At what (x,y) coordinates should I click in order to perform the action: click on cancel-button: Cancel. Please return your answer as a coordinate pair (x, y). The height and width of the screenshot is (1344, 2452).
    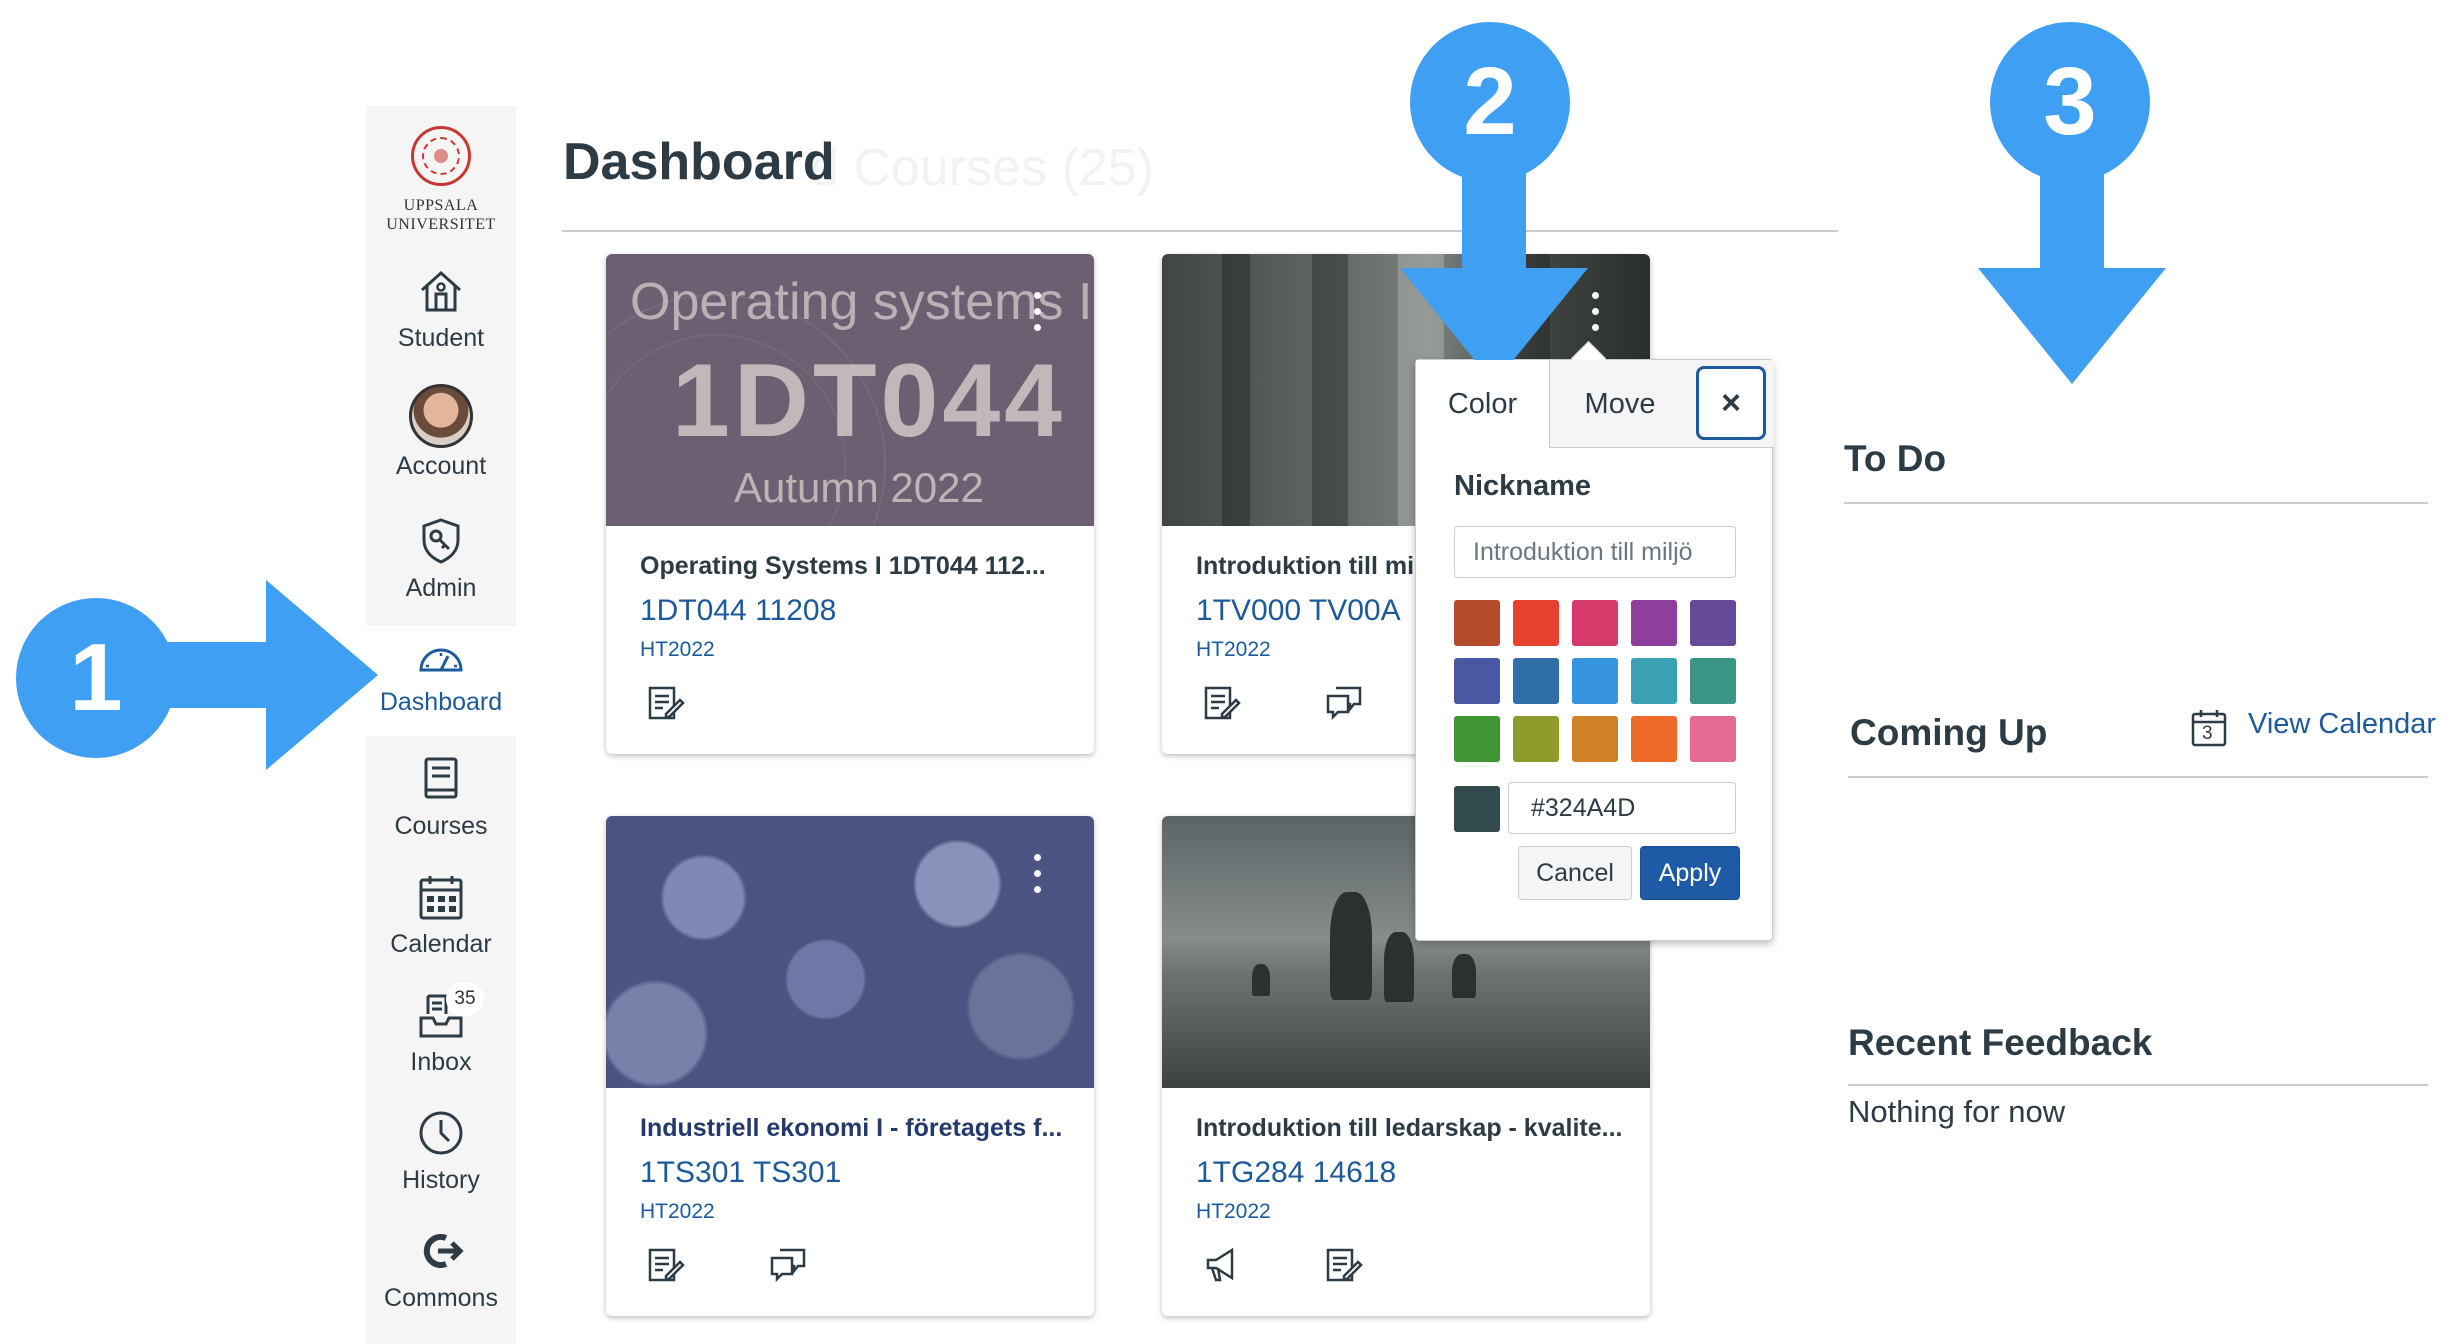
    Looking at the image, I should click on (1575, 873).